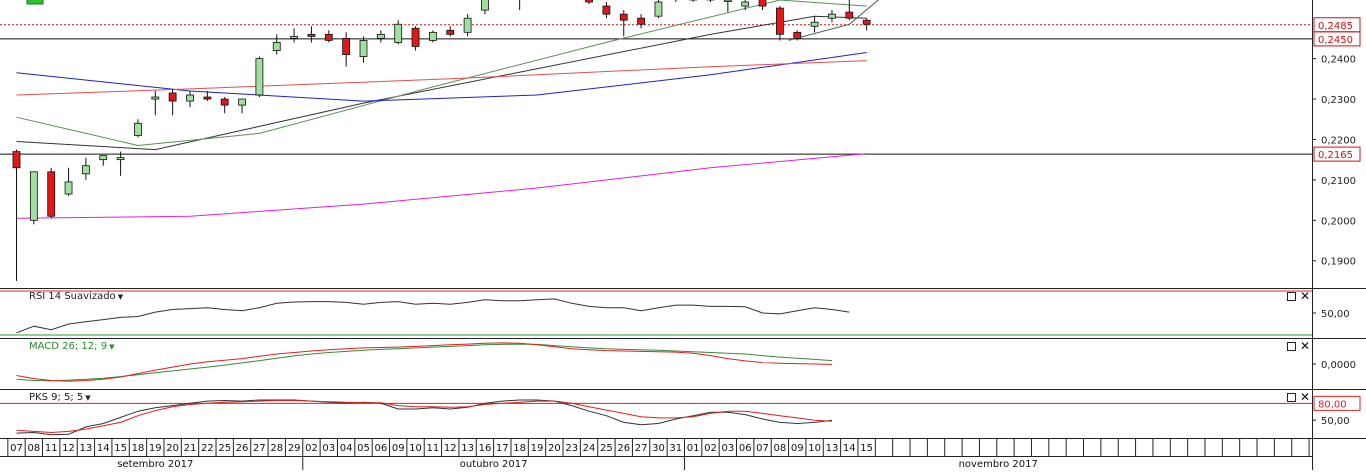 This screenshot has height=474, width=1366. What do you see at coordinates (1338, 365) in the screenshot?
I see `macd-tick-label: 0,0000` at bounding box center [1338, 365].